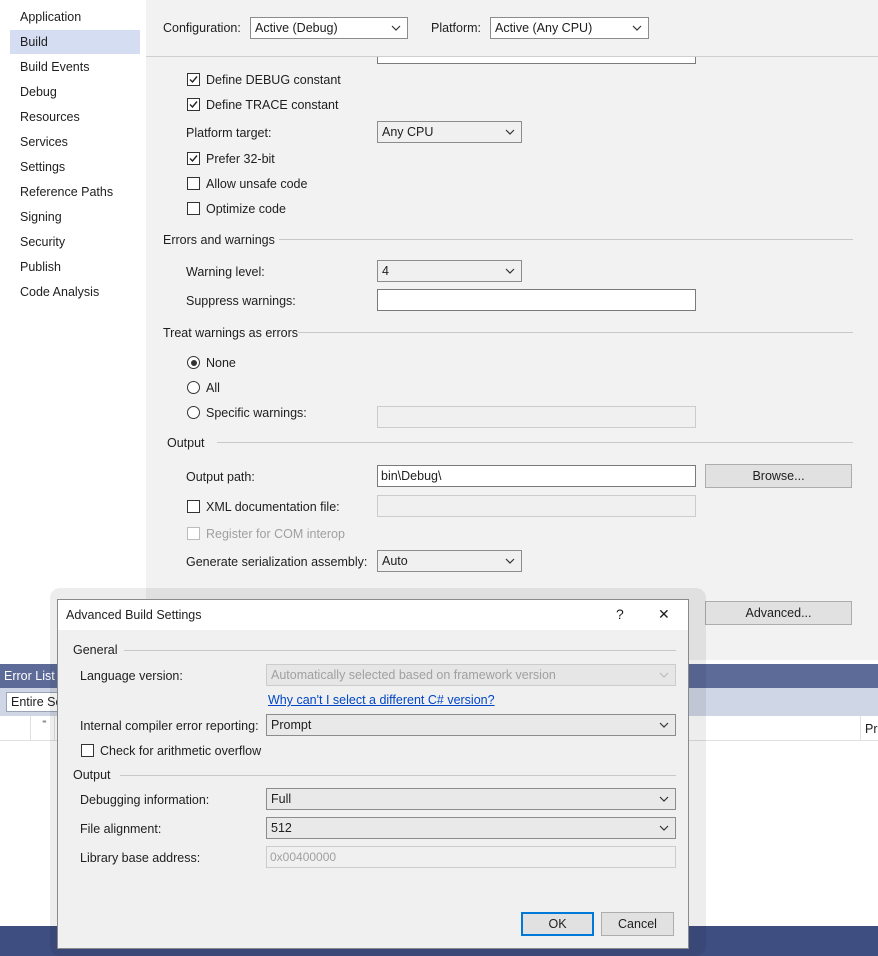 This screenshot has height=956, width=878. I want to click on xml-doc-label: XML documentation file:, so click(273, 507).